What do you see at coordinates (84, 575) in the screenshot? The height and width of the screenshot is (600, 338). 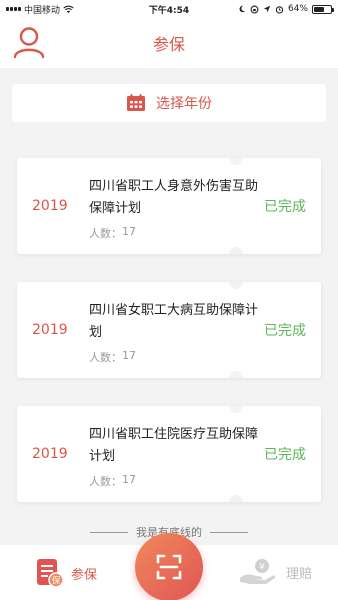 I see `tab-enroll-label: 参保` at bounding box center [84, 575].